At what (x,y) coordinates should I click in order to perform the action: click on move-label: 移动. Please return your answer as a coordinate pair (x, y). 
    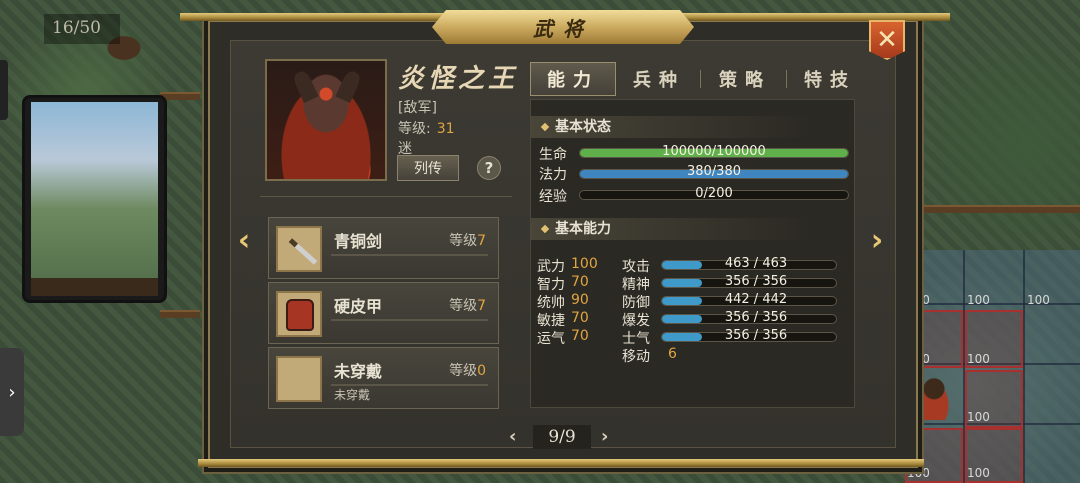
    Looking at the image, I should click on (636, 357).